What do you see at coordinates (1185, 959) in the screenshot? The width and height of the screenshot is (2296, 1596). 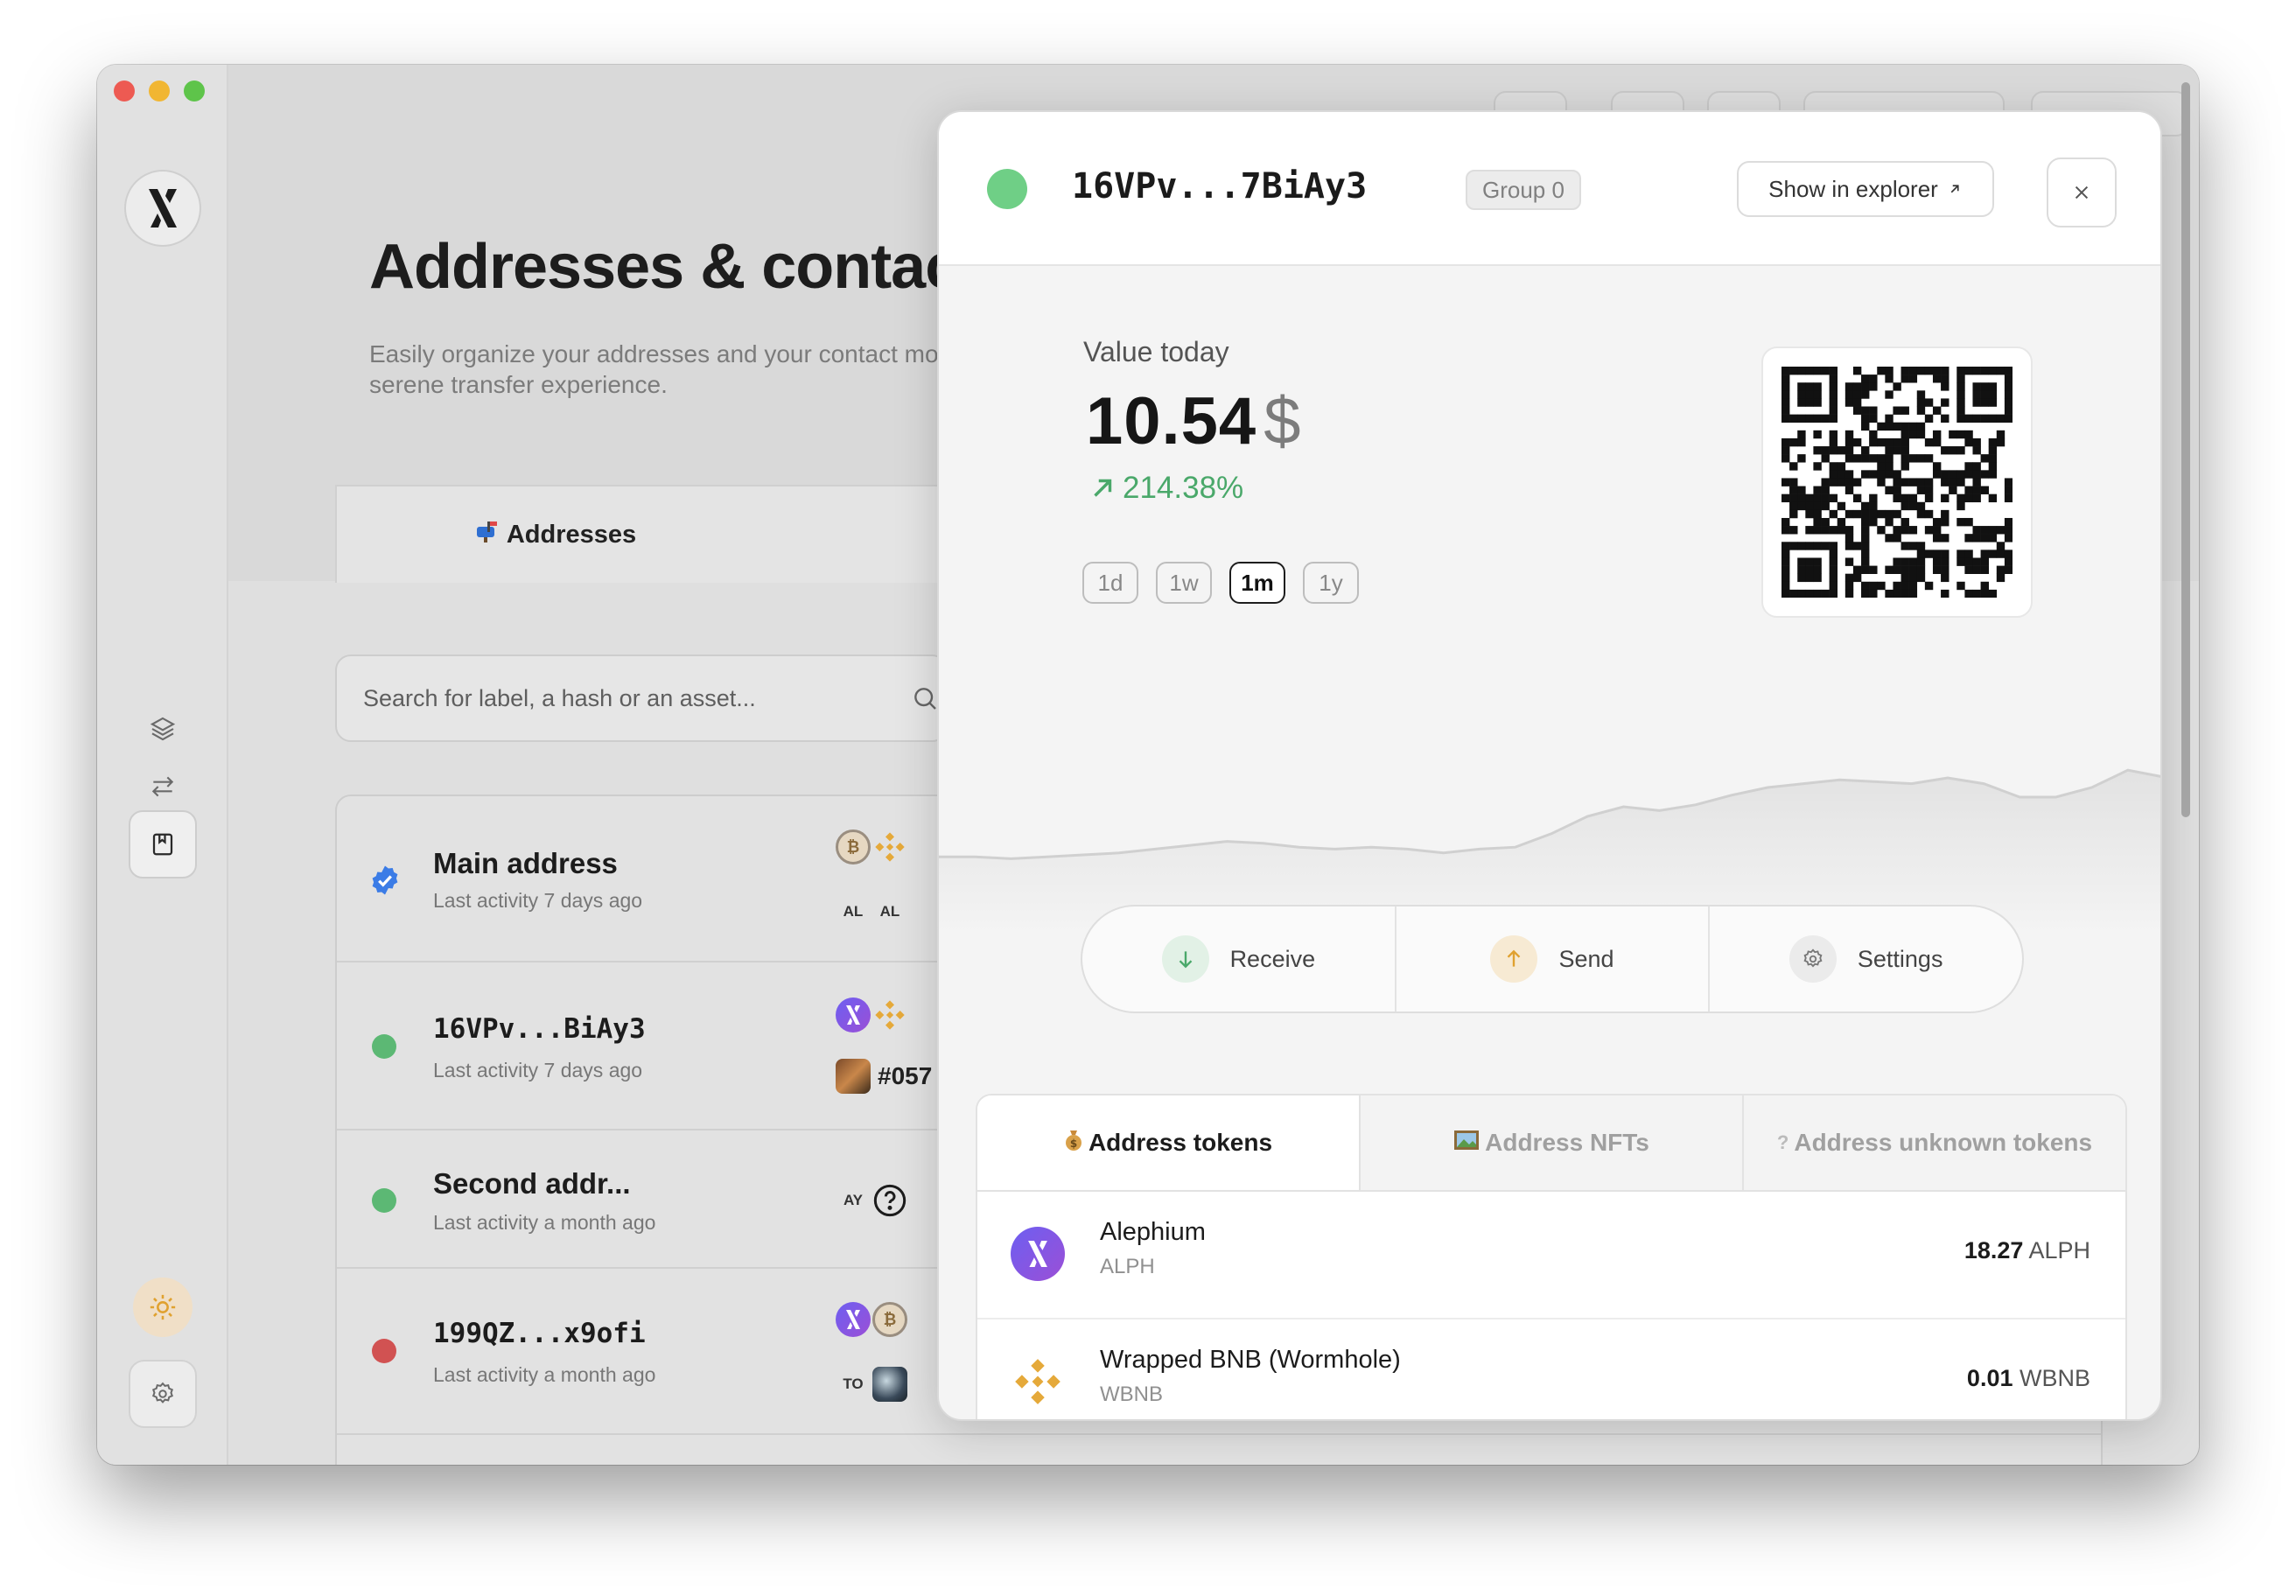 I see `arrow-down-icon` at bounding box center [1185, 959].